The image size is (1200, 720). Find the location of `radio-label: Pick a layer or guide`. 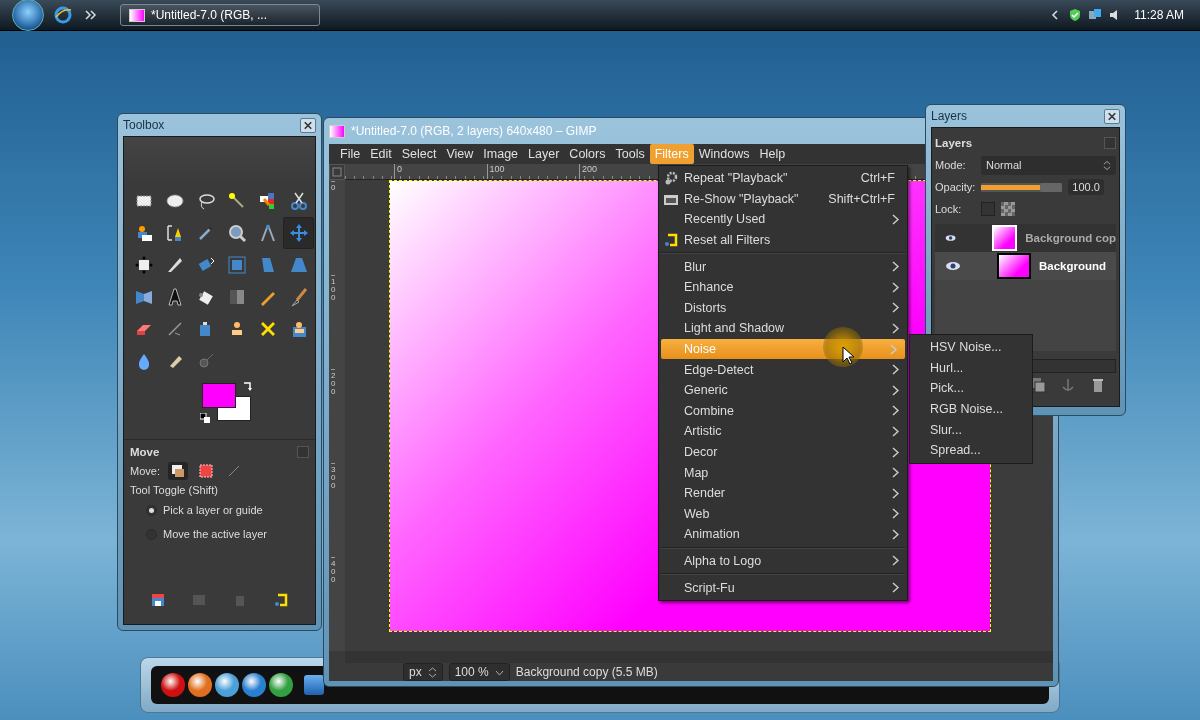

radio-label: Pick a layer or guide is located at coordinates (213, 510).